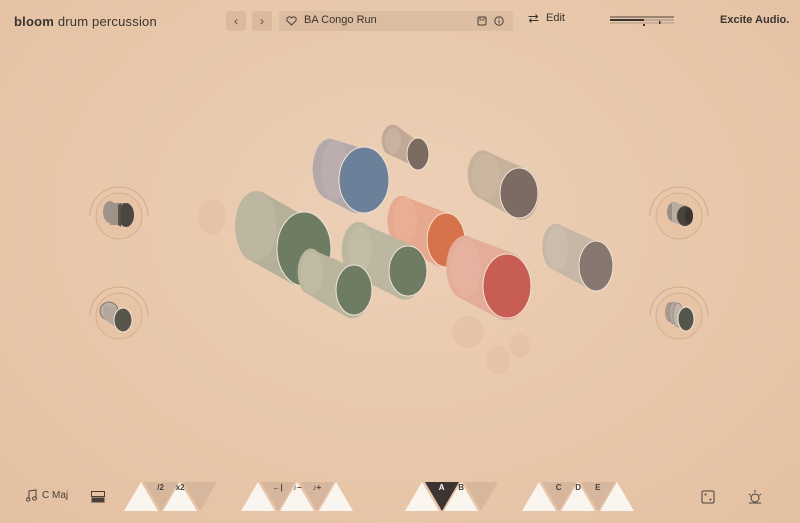  What do you see at coordinates (119, 216) in the screenshot?
I see `side-instrument-top-left` at bounding box center [119, 216].